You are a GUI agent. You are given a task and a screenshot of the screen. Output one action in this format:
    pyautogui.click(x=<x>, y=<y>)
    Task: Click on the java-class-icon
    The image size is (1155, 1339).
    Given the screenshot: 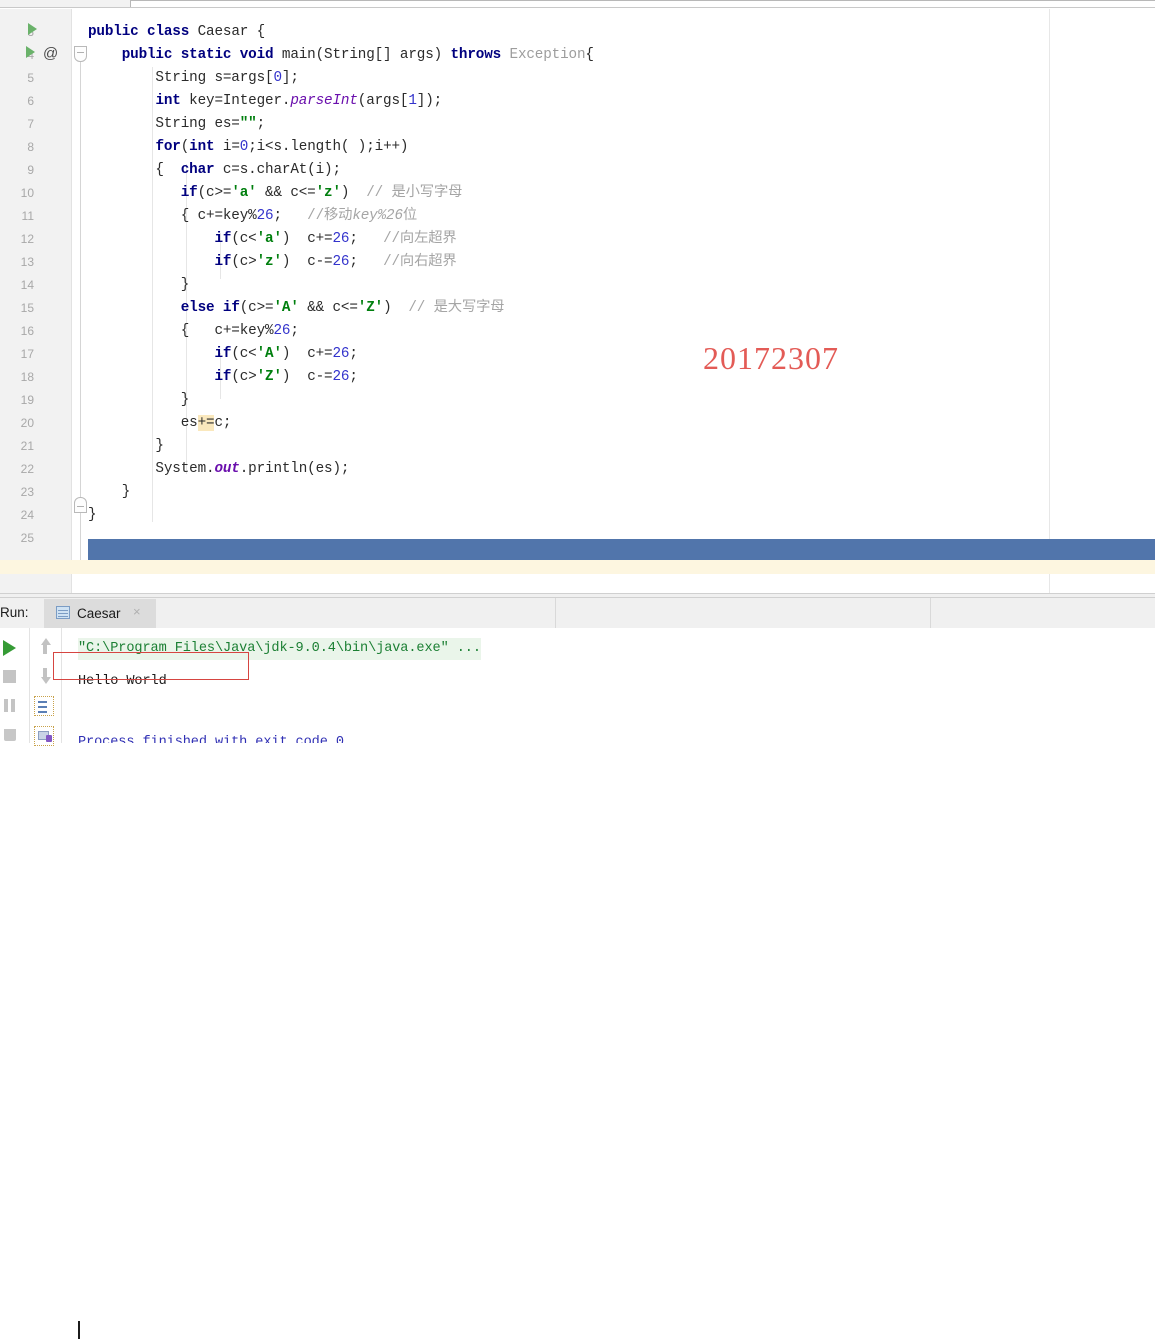 What is the action you would take?
    pyautogui.click(x=63, y=612)
    